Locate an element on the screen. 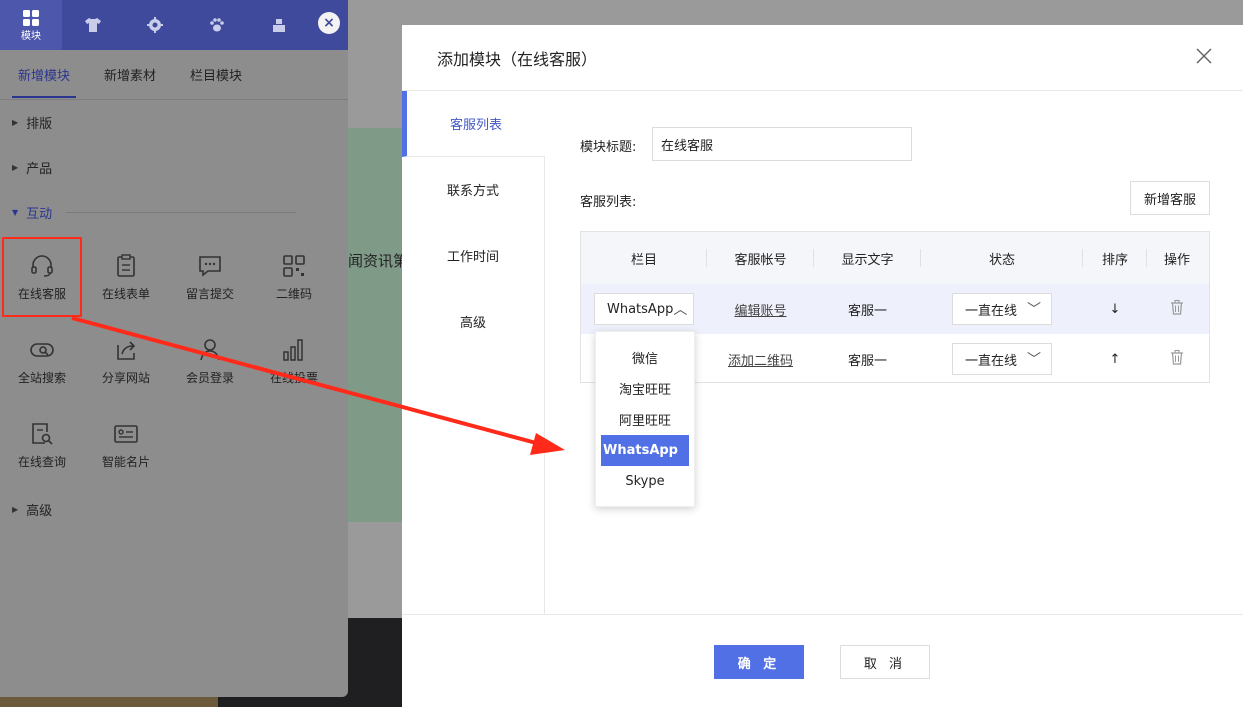 The image size is (1243, 707). shirt-icon is located at coordinates (93, 25).